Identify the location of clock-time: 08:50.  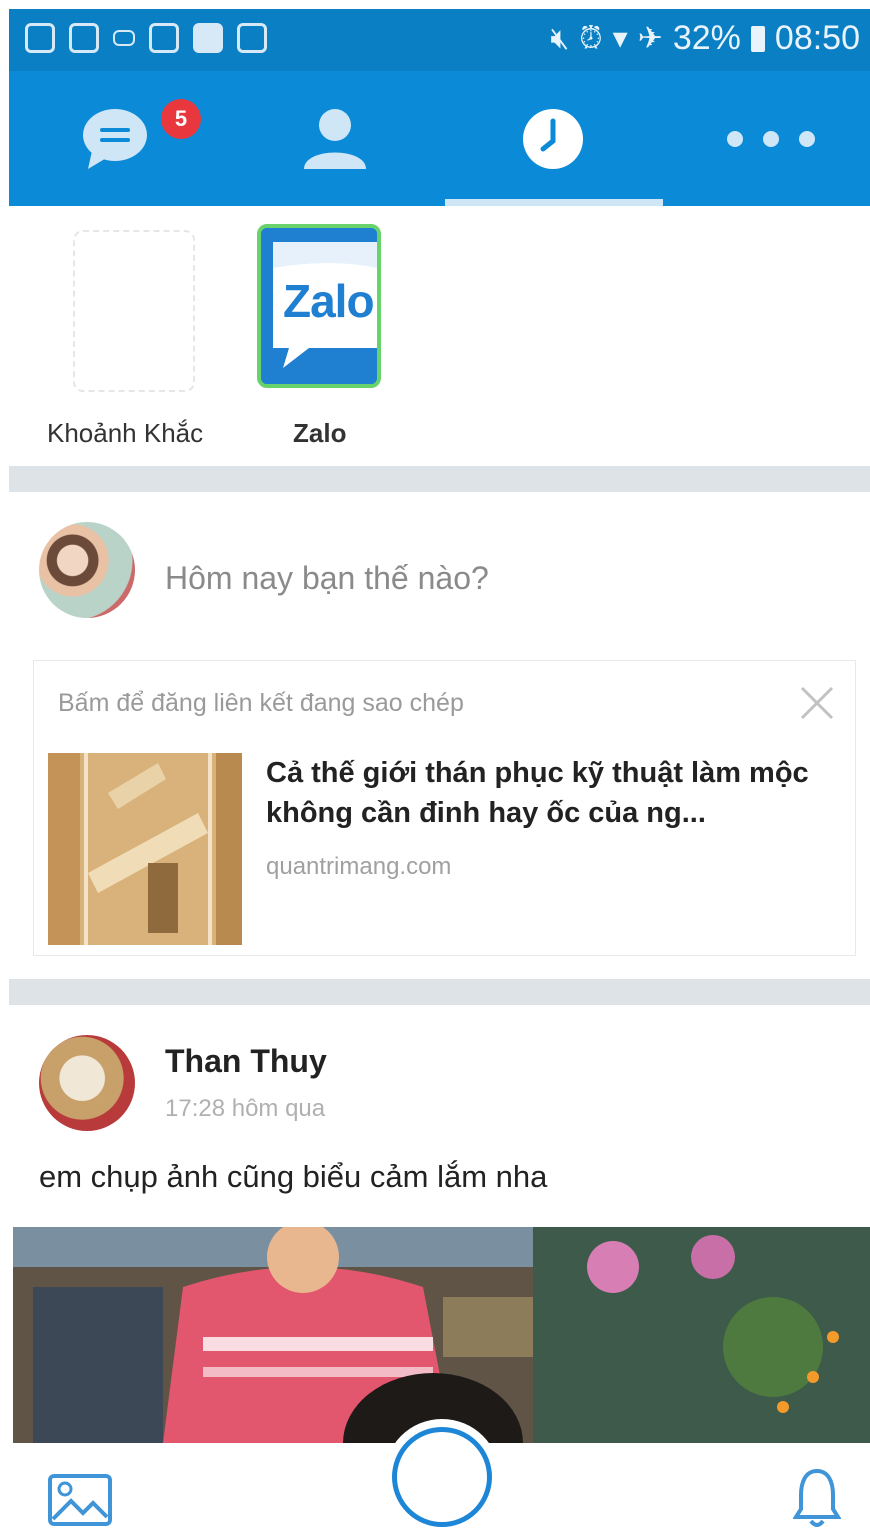
(817, 38).